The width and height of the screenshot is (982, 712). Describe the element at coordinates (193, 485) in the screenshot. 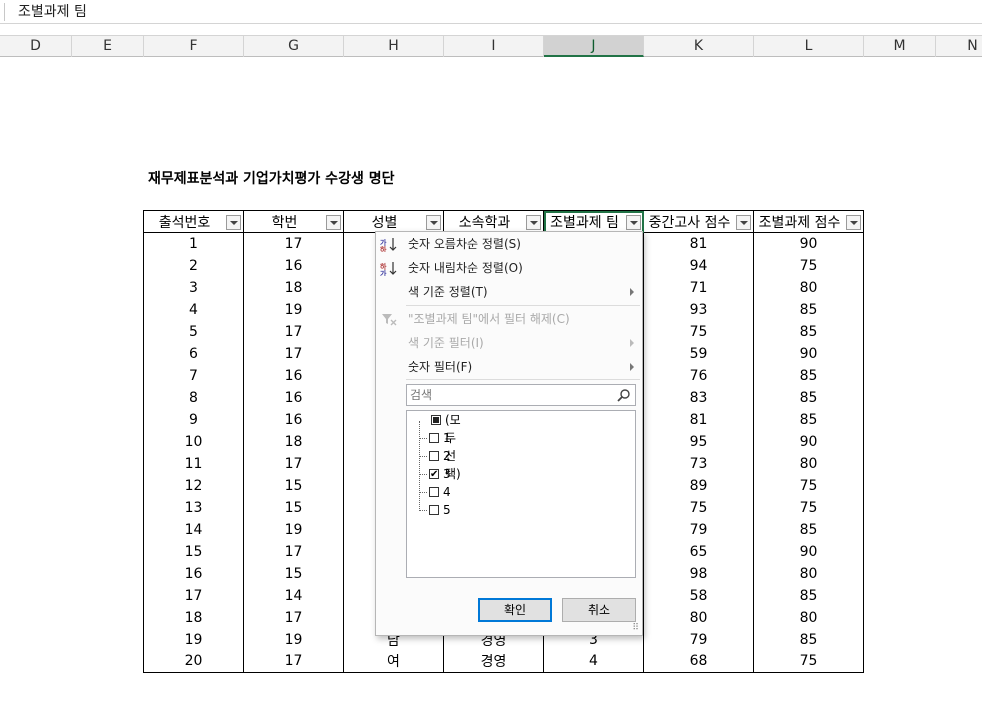

I see `table-cell: 12` at that location.